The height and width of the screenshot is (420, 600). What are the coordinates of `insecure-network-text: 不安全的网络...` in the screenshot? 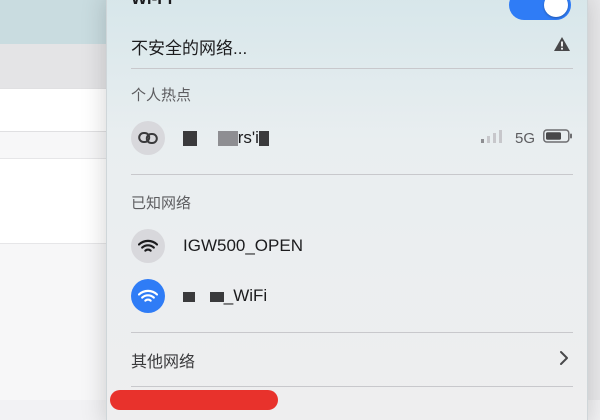 It's located at (189, 48).